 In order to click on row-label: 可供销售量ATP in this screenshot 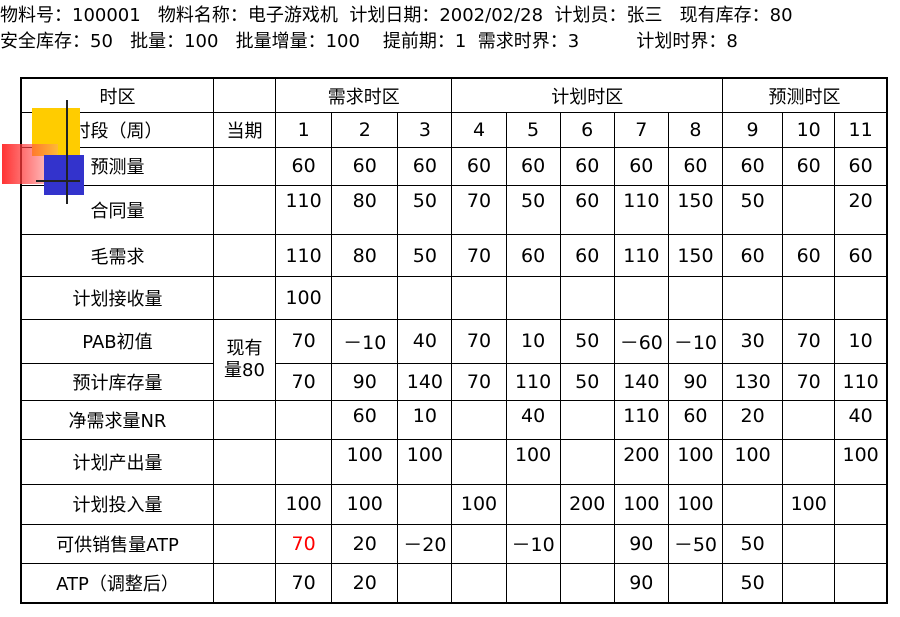, I will do `click(117, 544)`.